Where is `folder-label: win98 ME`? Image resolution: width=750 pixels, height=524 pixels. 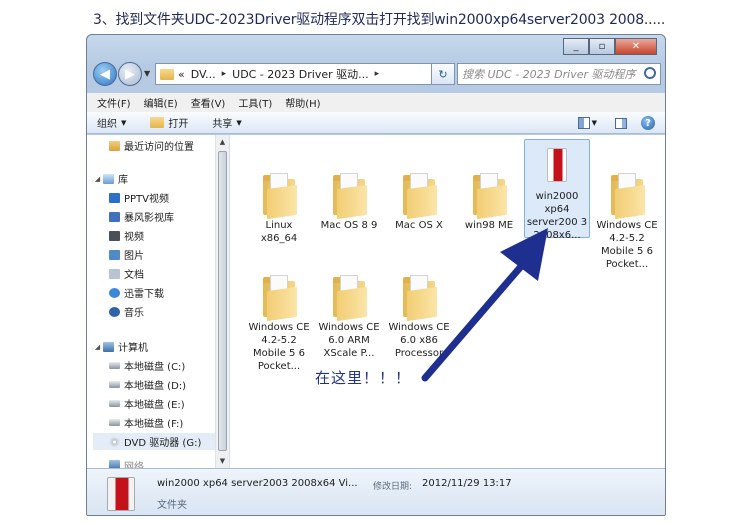
folder-label: win98 ME is located at coordinates (489, 225).